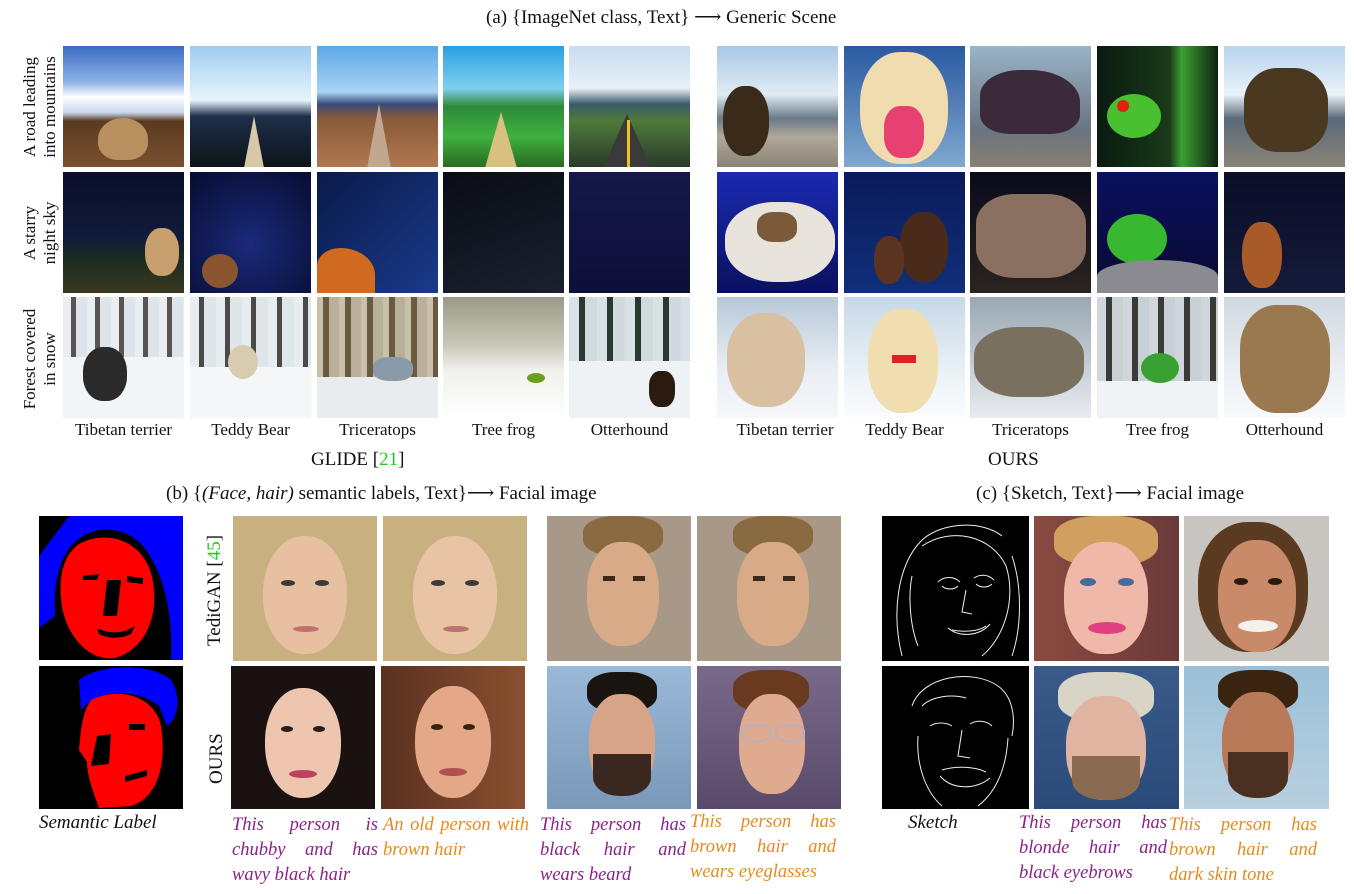 This screenshot has width=1354, height=894. Describe the element at coordinates (377, 429) in the screenshot. I see `class-caption-triceratops: Triceratops` at that location.